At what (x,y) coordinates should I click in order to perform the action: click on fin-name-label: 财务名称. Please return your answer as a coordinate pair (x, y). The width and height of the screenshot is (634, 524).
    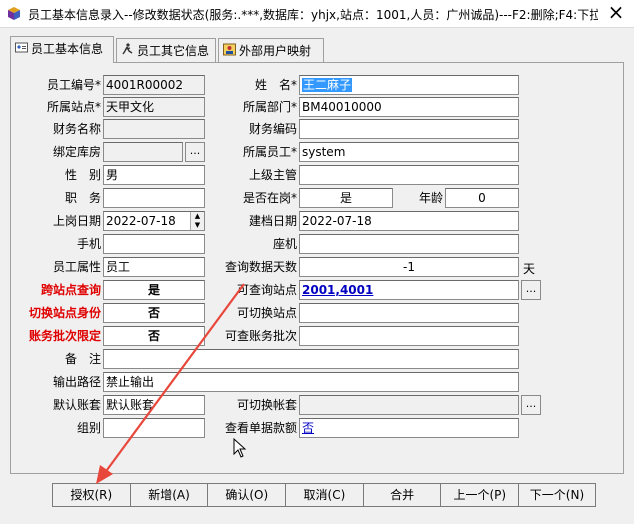
    Looking at the image, I should click on (76, 129).